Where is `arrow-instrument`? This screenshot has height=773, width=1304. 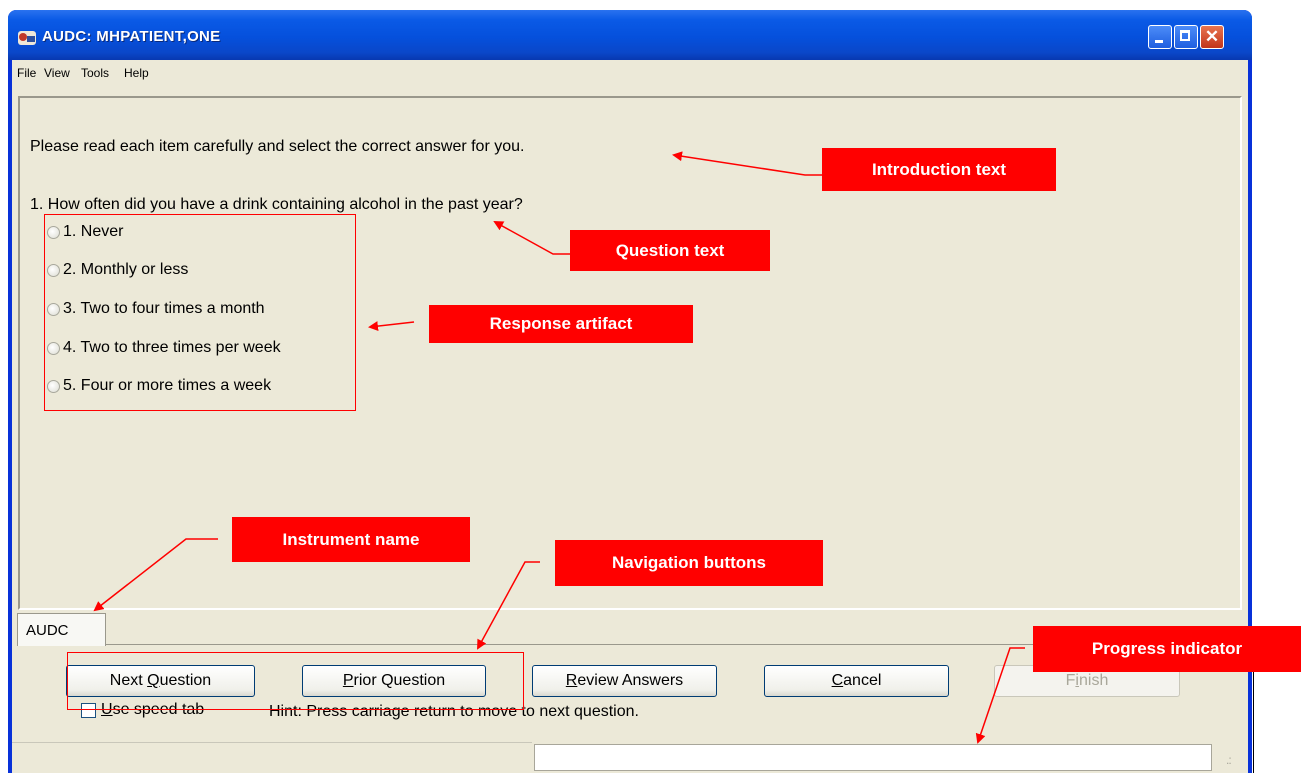 arrow-instrument is located at coordinates (155, 575).